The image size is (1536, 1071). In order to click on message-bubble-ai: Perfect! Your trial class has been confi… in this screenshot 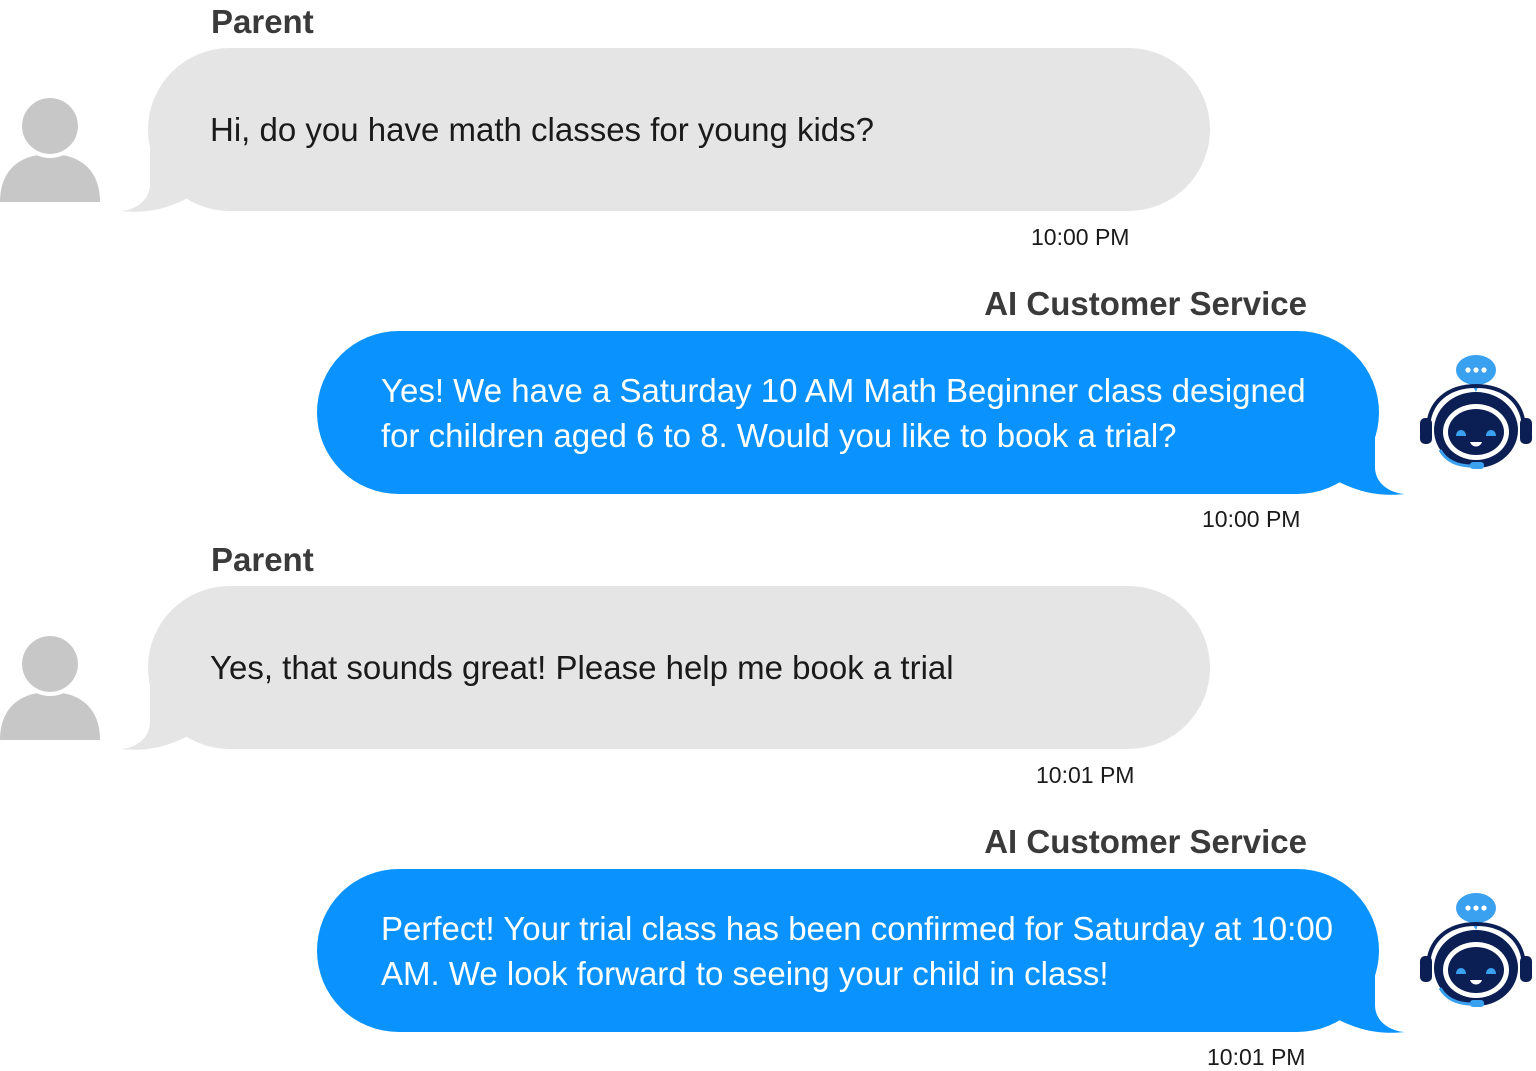, I will do `click(862, 951)`.